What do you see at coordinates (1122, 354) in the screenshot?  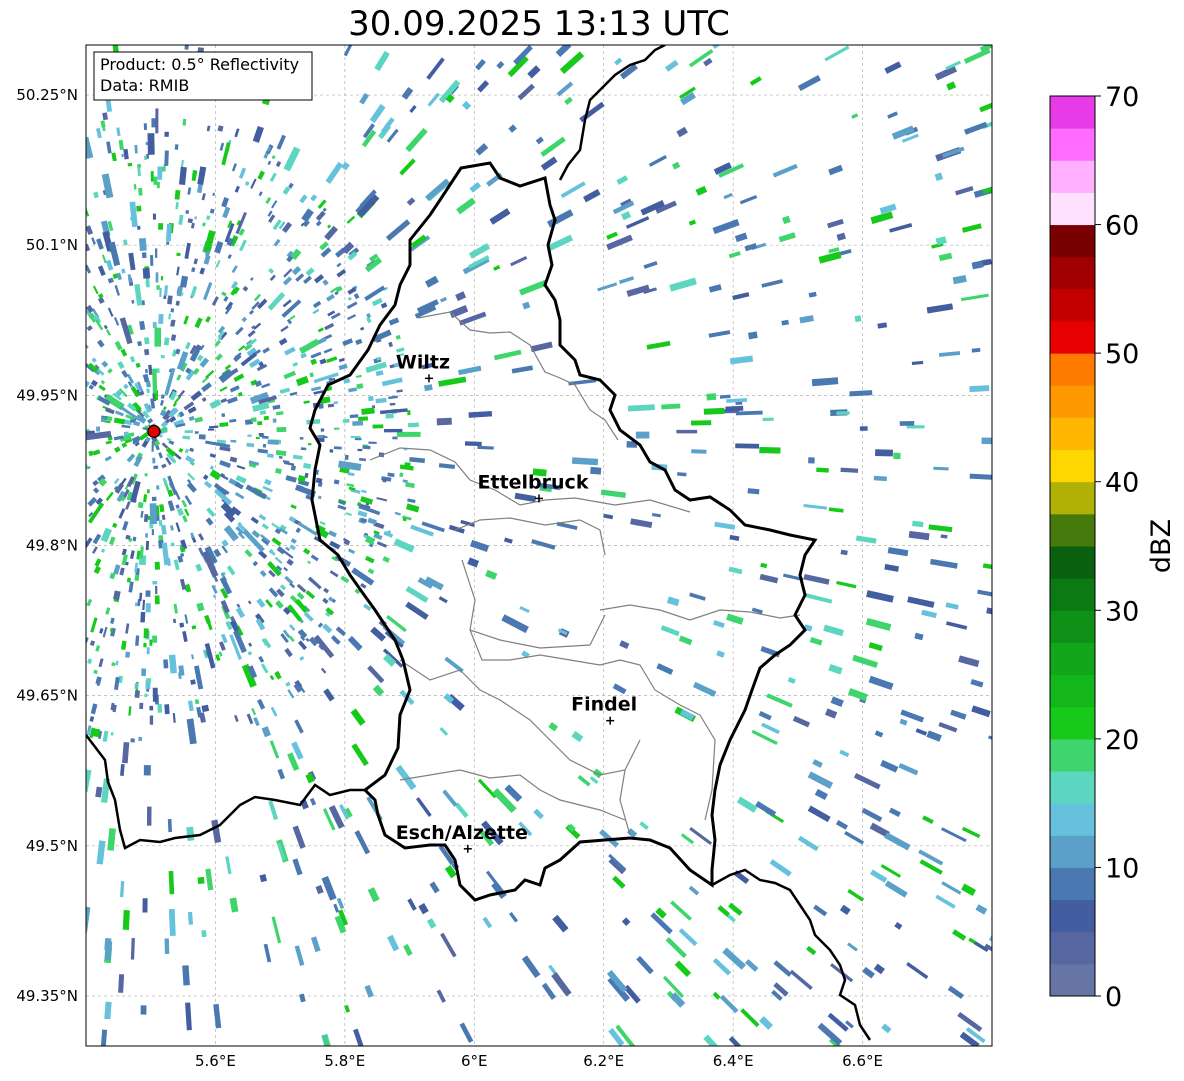 I see `colorbar-tick-label: 50` at bounding box center [1122, 354].